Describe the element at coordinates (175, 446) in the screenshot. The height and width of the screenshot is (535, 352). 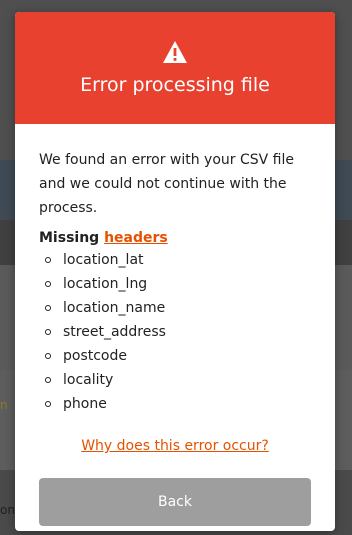
I see `why-error-link: Why does this error occur?` at that location.